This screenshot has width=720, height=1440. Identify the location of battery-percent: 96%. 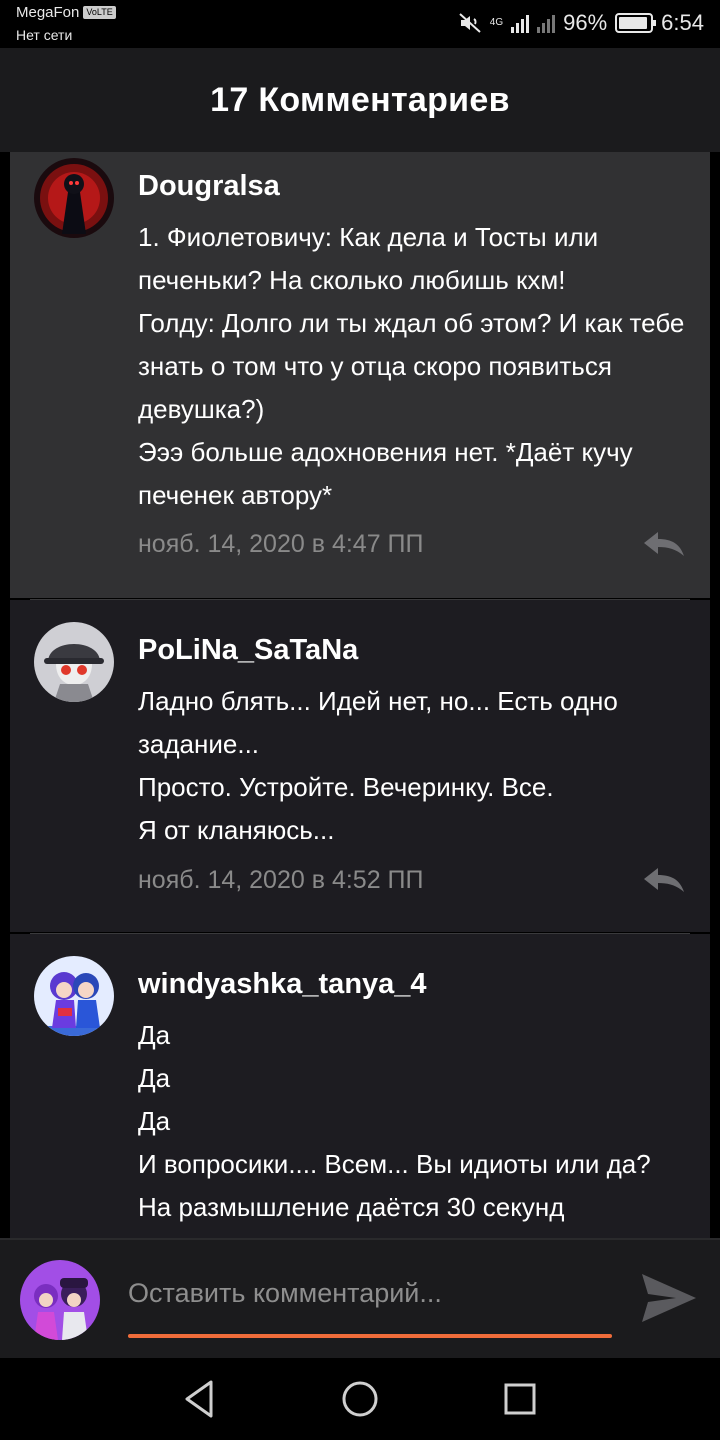
(585, 22).